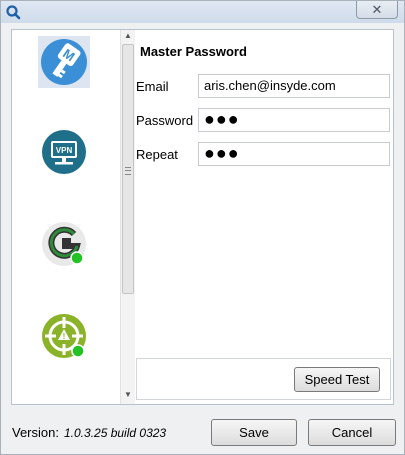 The width and height of the screenshot is (405, 455). What do you see at coordinates (115, 433) in the screenshot?
I see `version-value: 1.0.3.25 build 0323` at bounding box center [115, 433].